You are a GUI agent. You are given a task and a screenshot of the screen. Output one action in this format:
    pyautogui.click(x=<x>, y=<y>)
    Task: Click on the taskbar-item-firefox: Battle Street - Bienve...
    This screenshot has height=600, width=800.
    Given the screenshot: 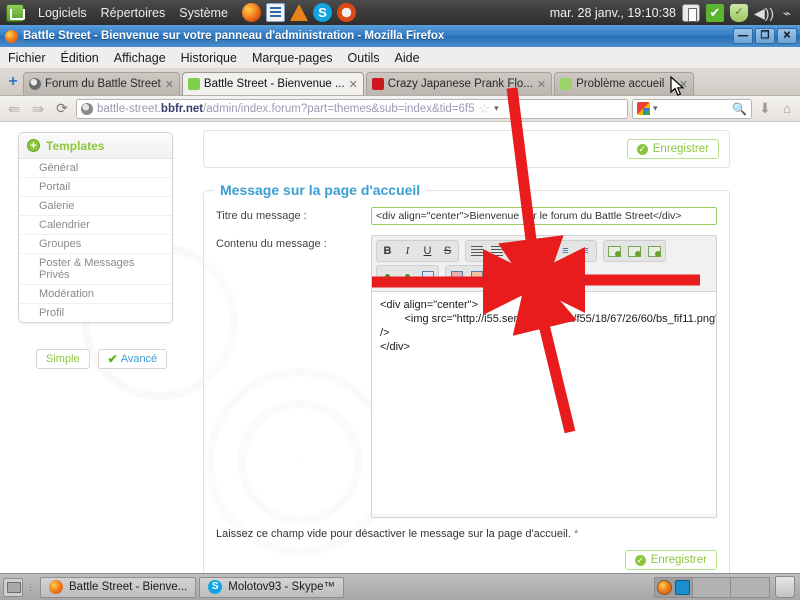 What is the action you would take?
    pyautogui.click(x=118, y=587)
    